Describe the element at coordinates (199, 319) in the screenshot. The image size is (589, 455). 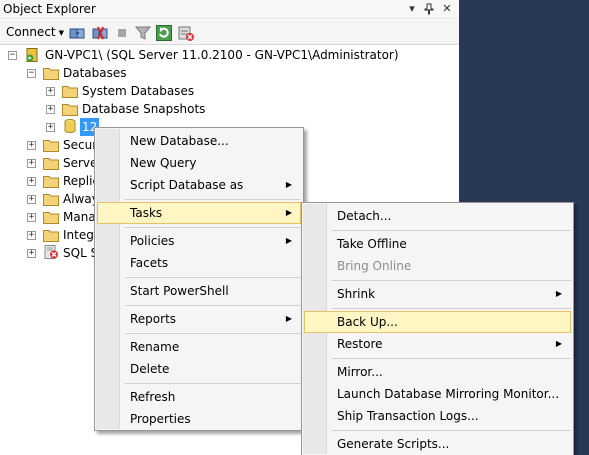
I see `menu-item-reports: Reports ▶` at that location.